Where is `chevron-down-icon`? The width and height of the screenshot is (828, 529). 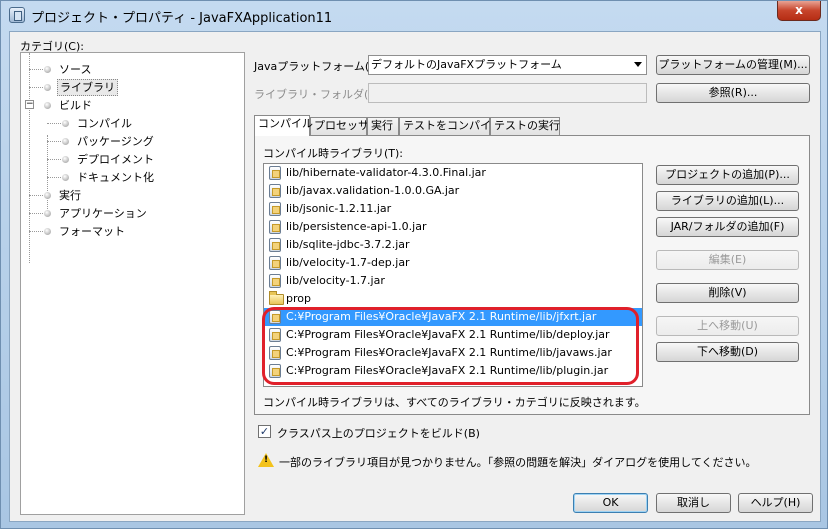
chevron-down-icon is located at coordinates (638, 64).